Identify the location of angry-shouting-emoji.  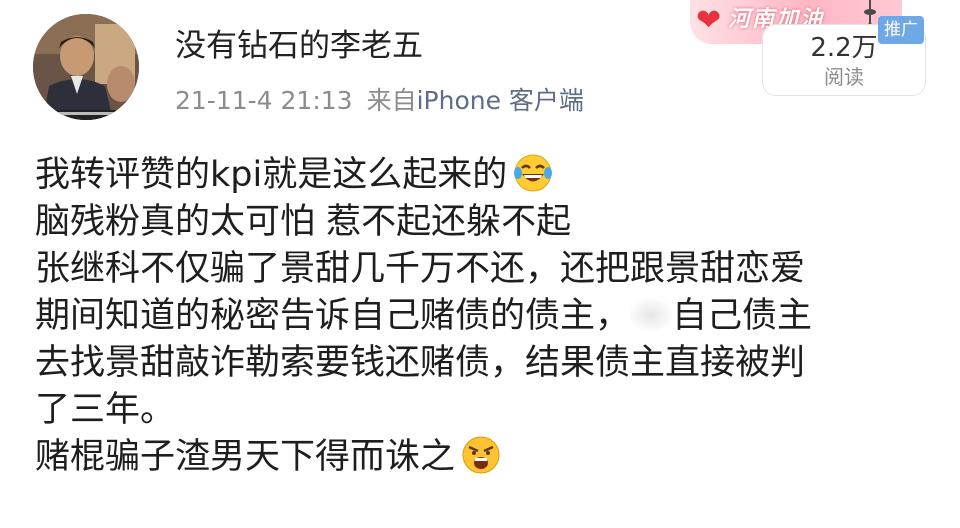
(481, 455).